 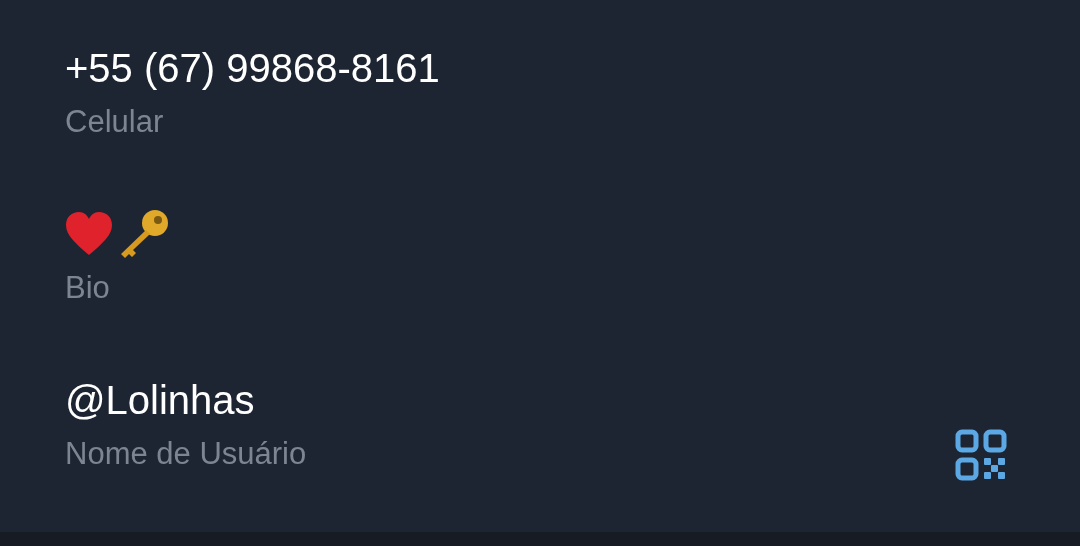 I want to click on heart-icon, so click(x=89, y=234).